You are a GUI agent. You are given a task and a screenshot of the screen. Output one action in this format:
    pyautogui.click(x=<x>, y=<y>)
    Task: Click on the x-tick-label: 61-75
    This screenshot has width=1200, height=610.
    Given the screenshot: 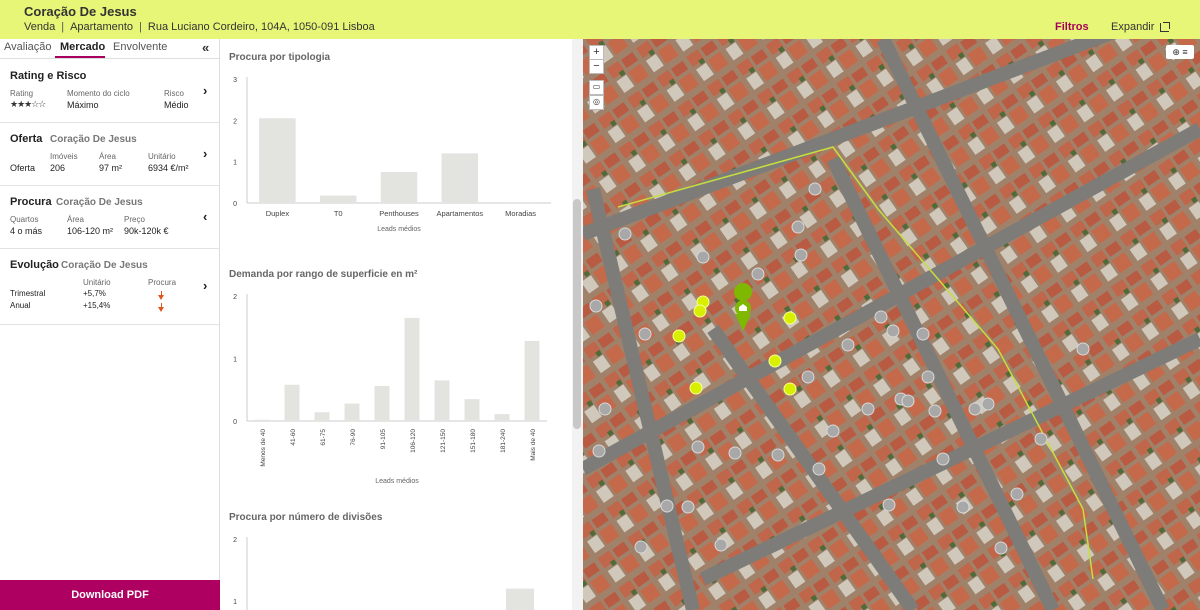 What is the action you would take?
    pyautogui.click(x=323, y=437)
    